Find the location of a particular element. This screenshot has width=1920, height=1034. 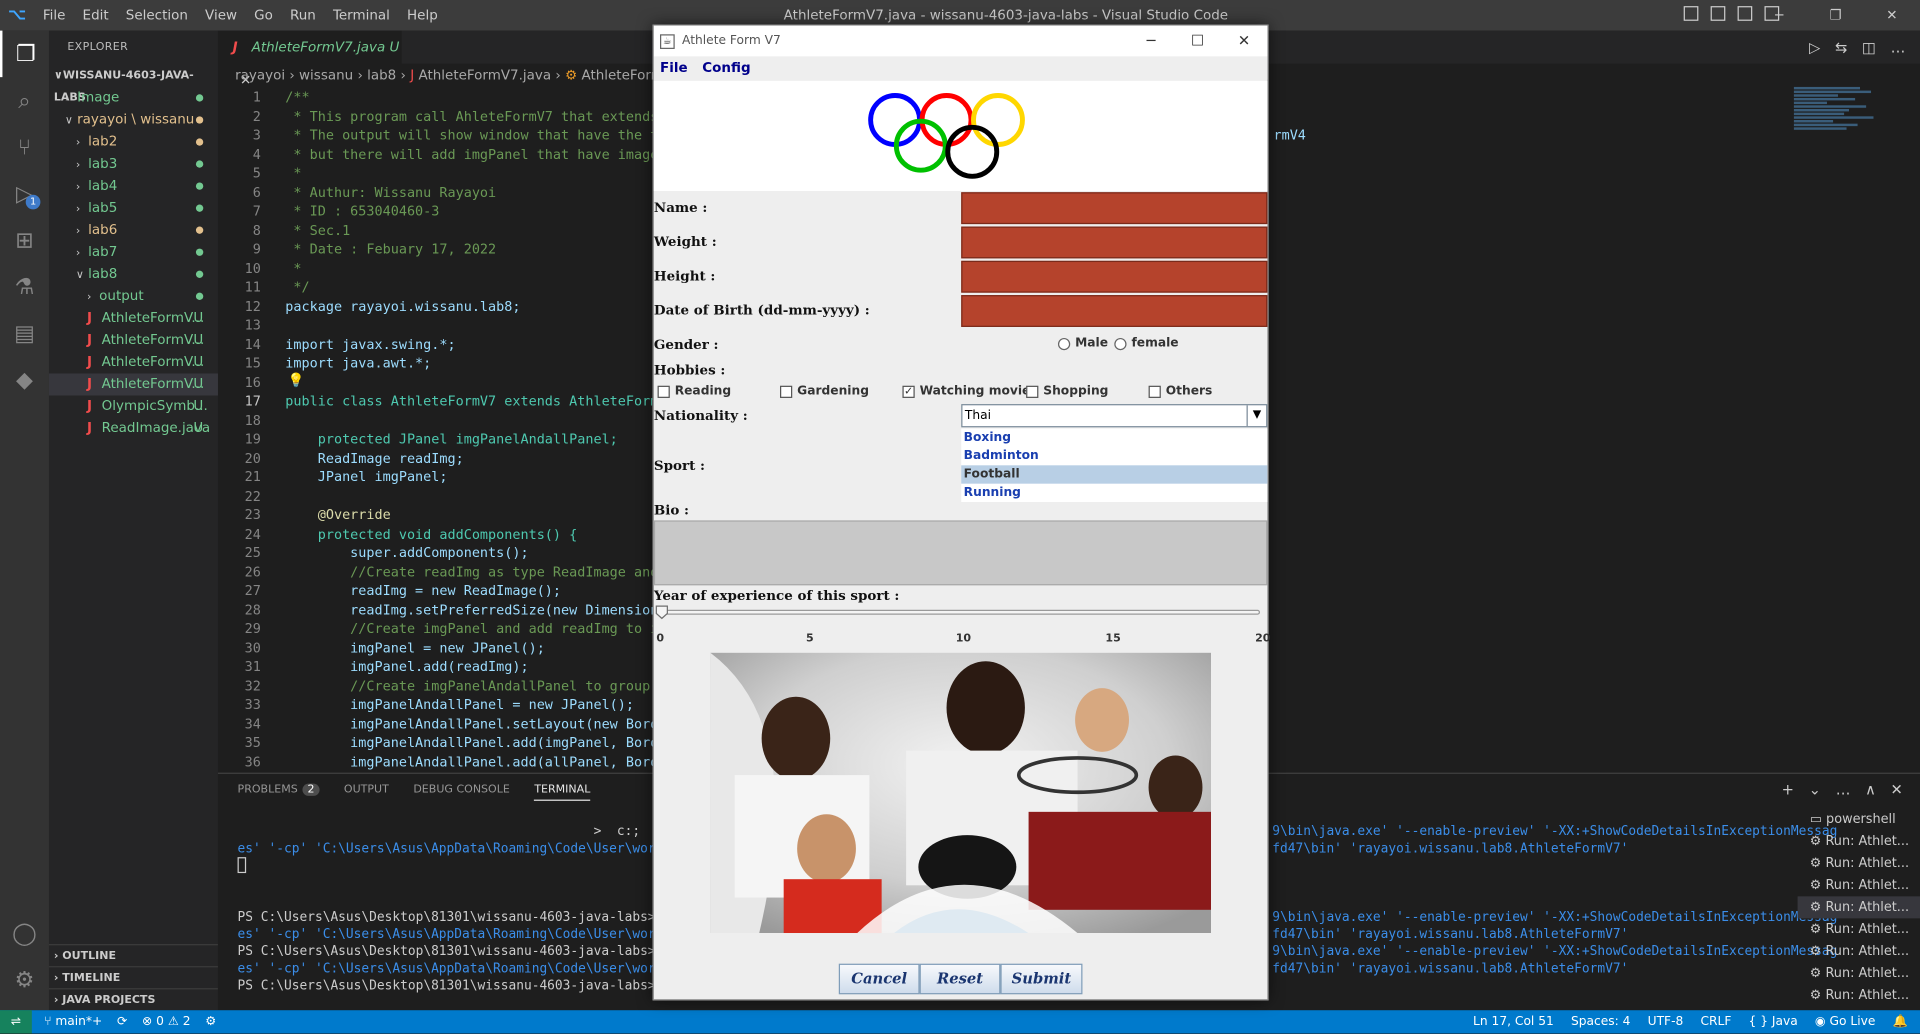

close-panel-icon: ✕ is located at coordinates (1897, 789).